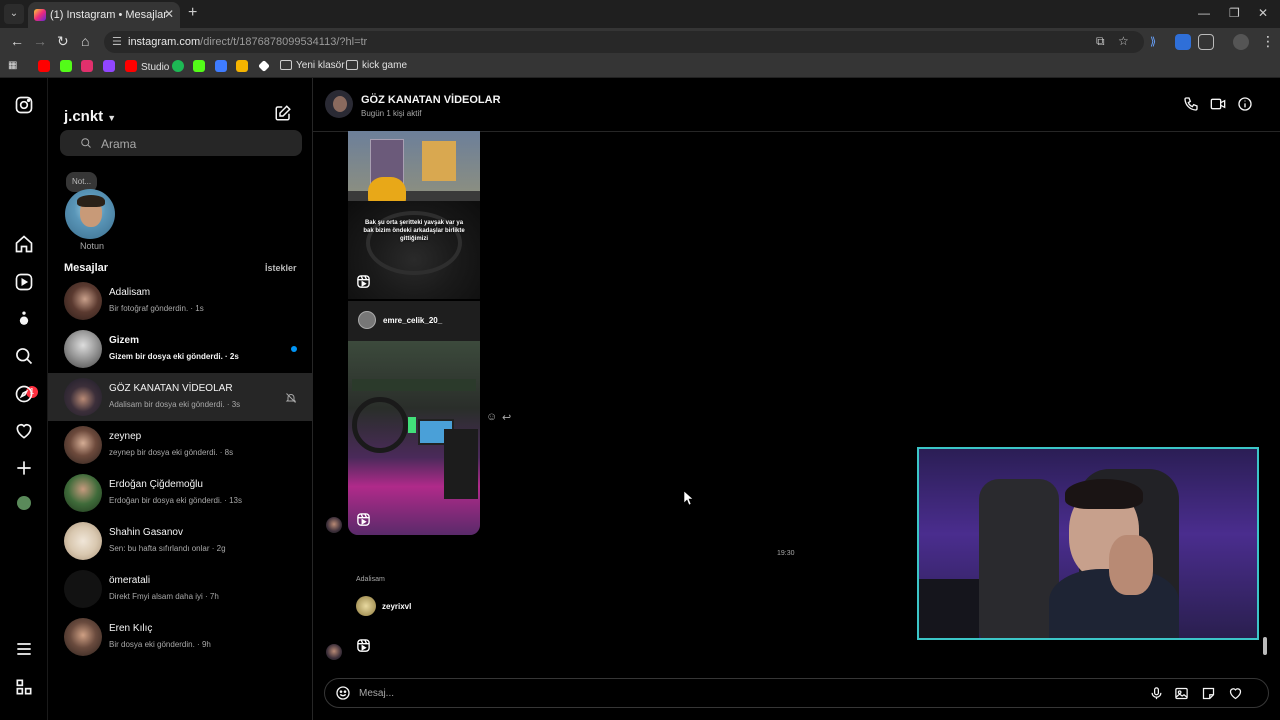  Describe the element at coordinates (284, 114) in the screenshot. I see `new-message-icon` at that location.